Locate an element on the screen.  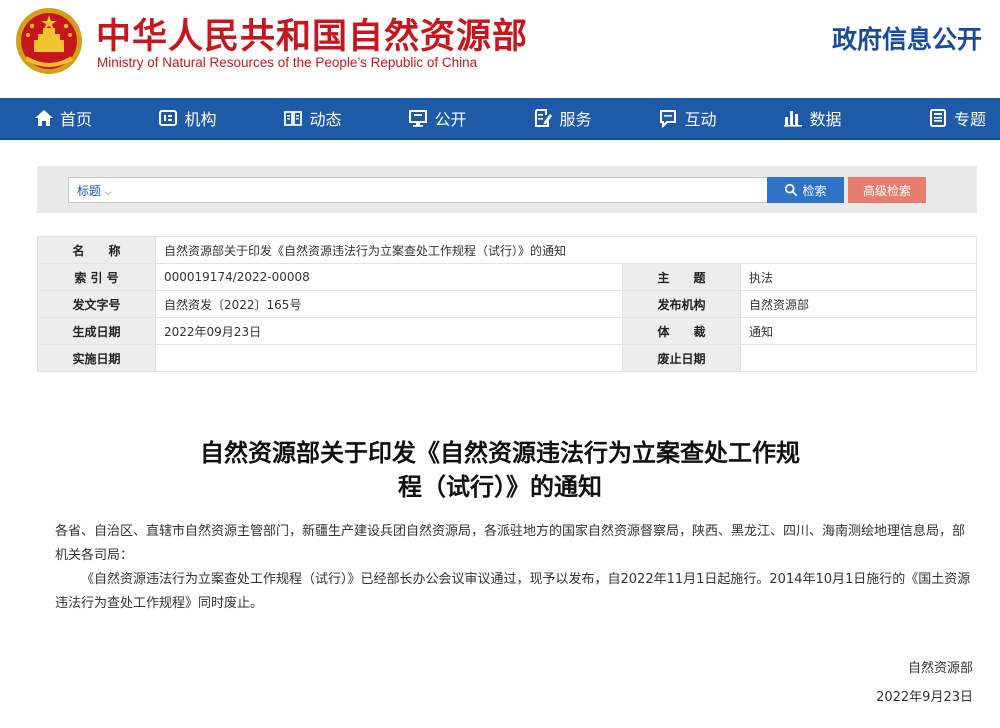
nav-item-org: 机构 is located at coordinates (187, 118).